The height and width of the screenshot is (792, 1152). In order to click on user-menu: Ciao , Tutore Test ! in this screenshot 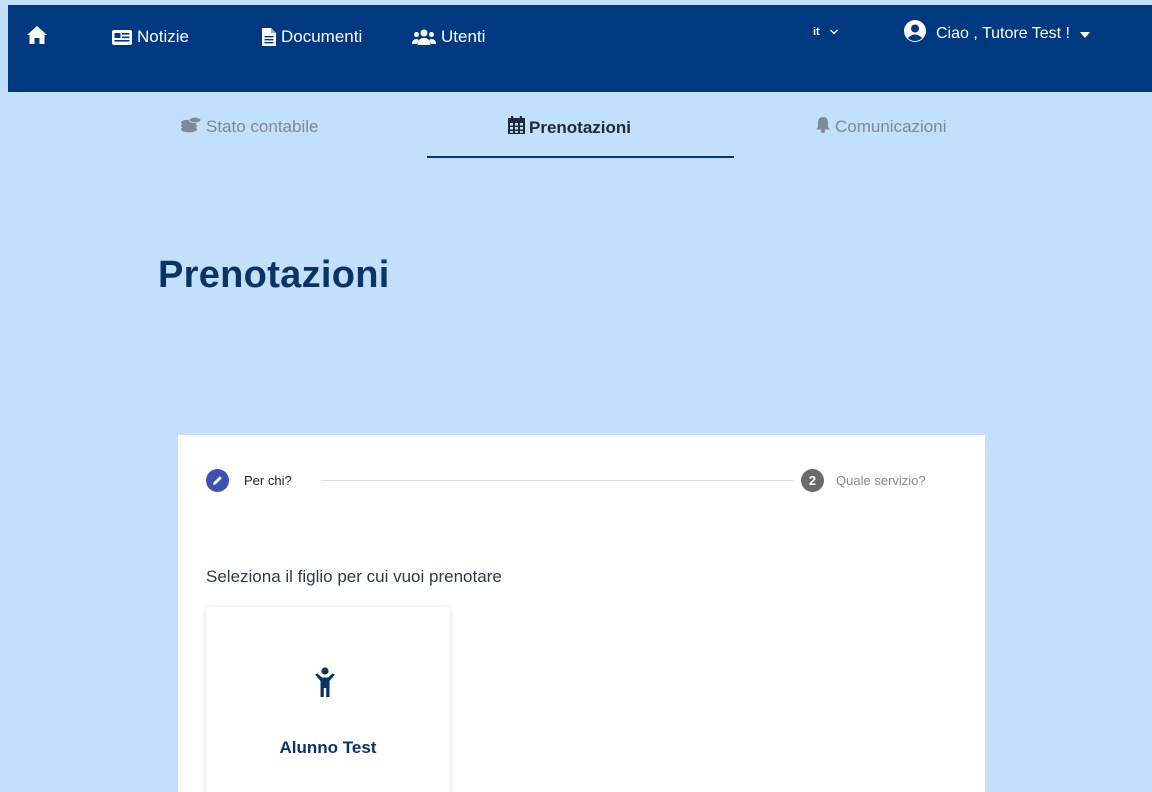, I will do `click(997, 33)`.